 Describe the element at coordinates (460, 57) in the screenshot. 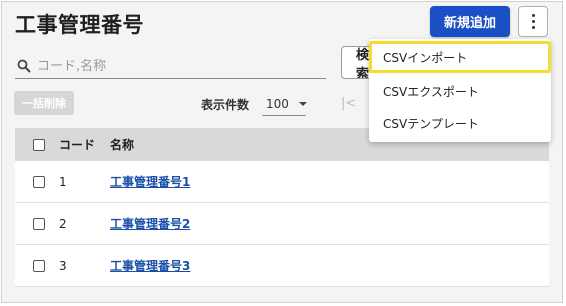

I see `menu-item-csv-import: CSVインポート` at that location.